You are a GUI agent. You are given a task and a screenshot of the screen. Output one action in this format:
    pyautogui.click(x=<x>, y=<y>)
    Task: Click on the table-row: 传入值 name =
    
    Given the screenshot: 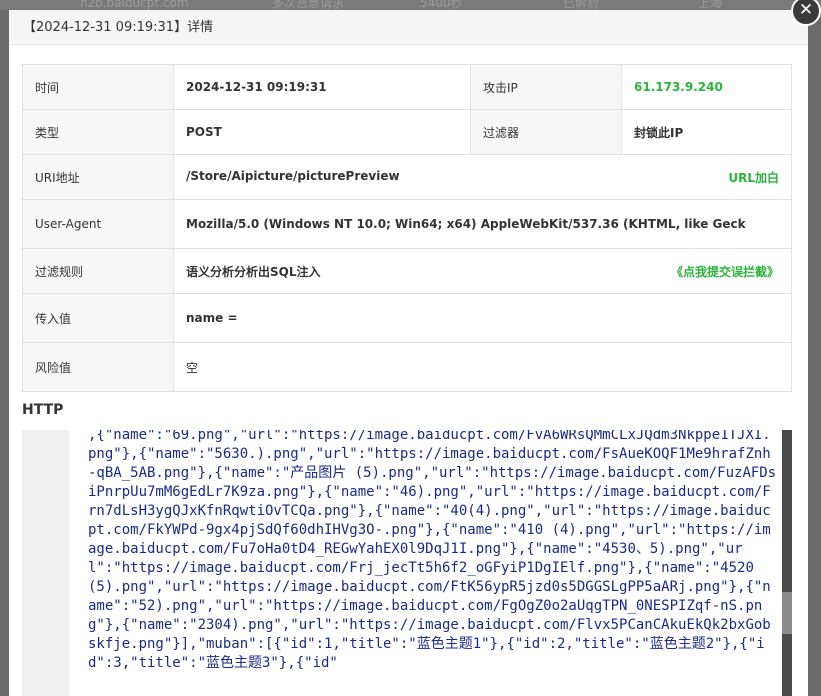 What is the action you would take?
    pyautogui.click(x=407, y=318)
    